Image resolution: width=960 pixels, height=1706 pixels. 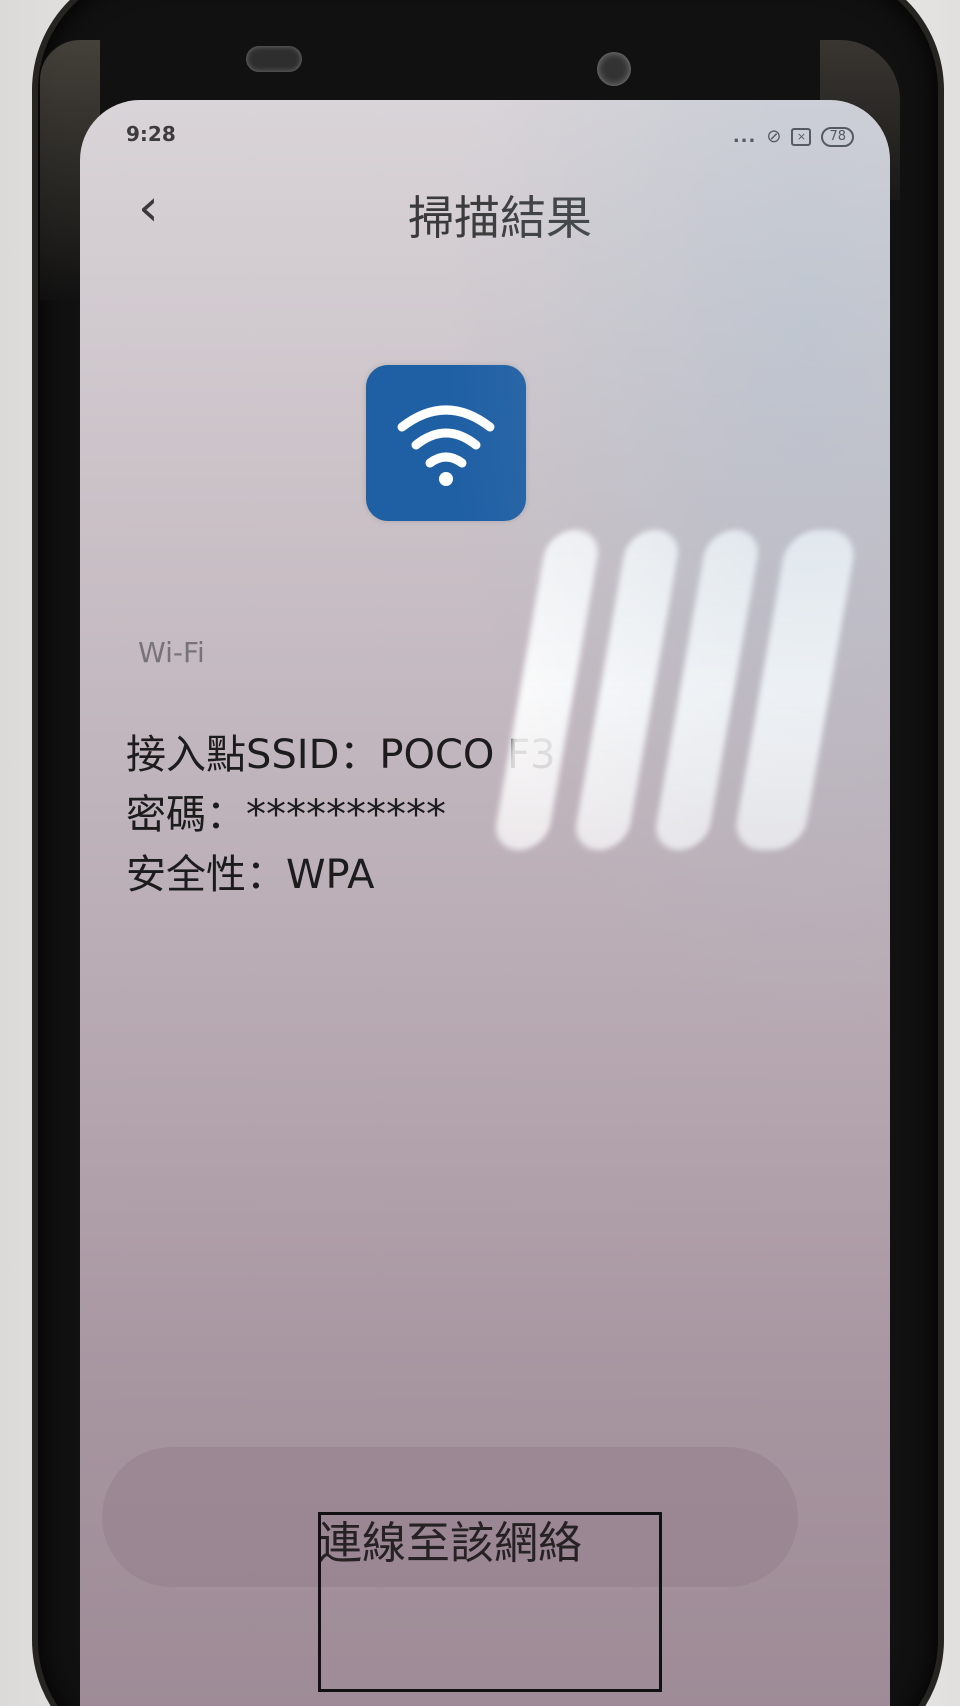 I want to click on alarm-off-icon: ⊘, so click(x=774, y=136).